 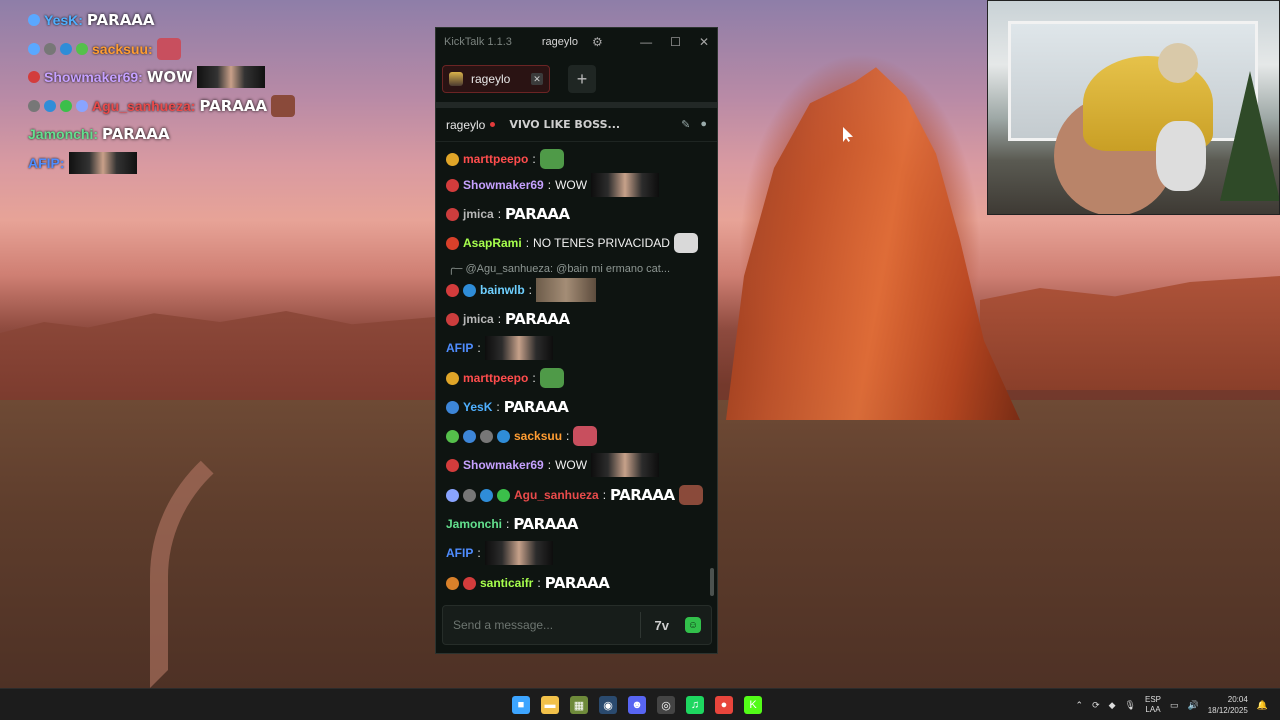 What do you see at coordinates (1228, 705) in the screenshot?
I see `clock: 20:04 18/12/2025` at bounding box center [1228, 705].